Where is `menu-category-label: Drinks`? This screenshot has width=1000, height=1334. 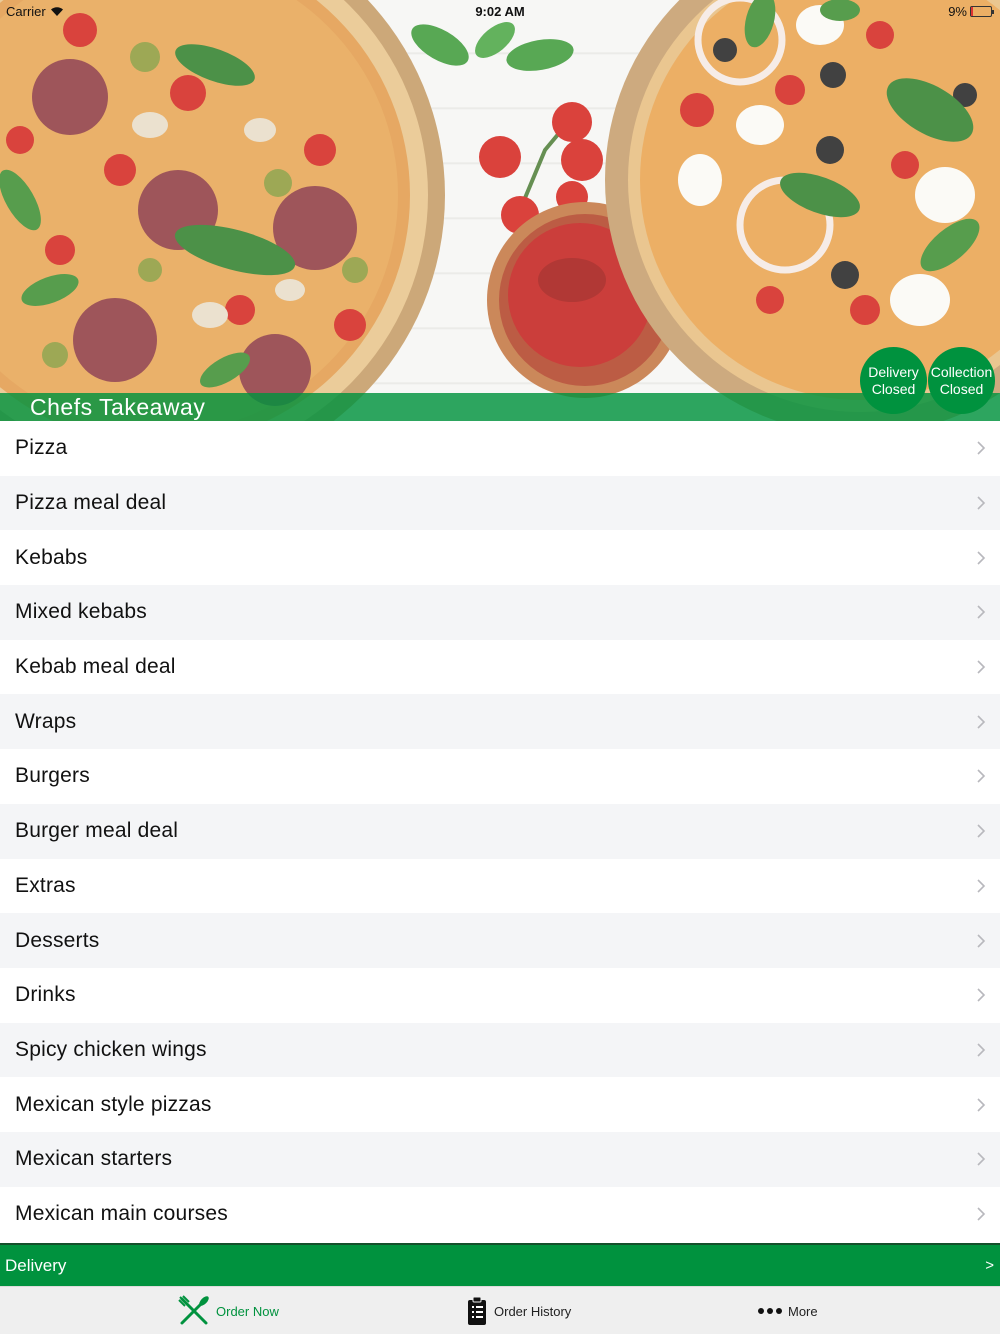
menu-category-label: Drinks is located at coordinates (45, 995).